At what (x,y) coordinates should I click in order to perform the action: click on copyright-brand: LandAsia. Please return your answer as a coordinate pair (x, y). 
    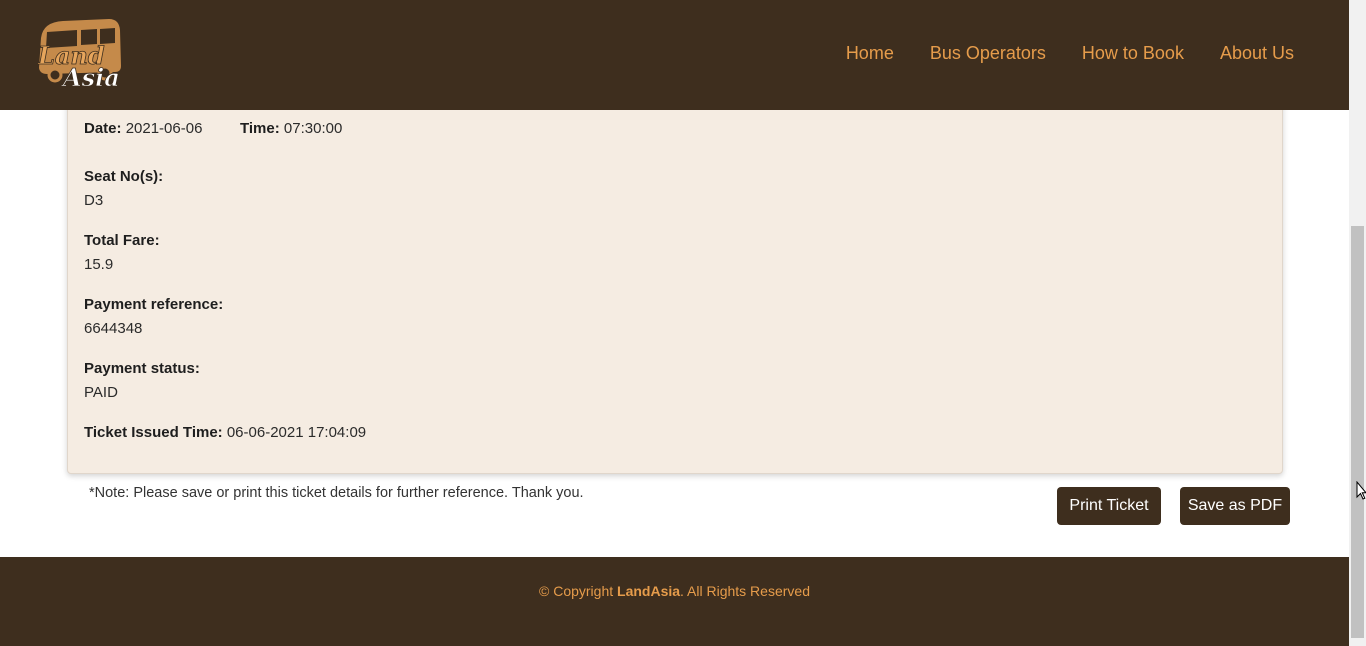
    Looking at the image, I should click on (648, 591).